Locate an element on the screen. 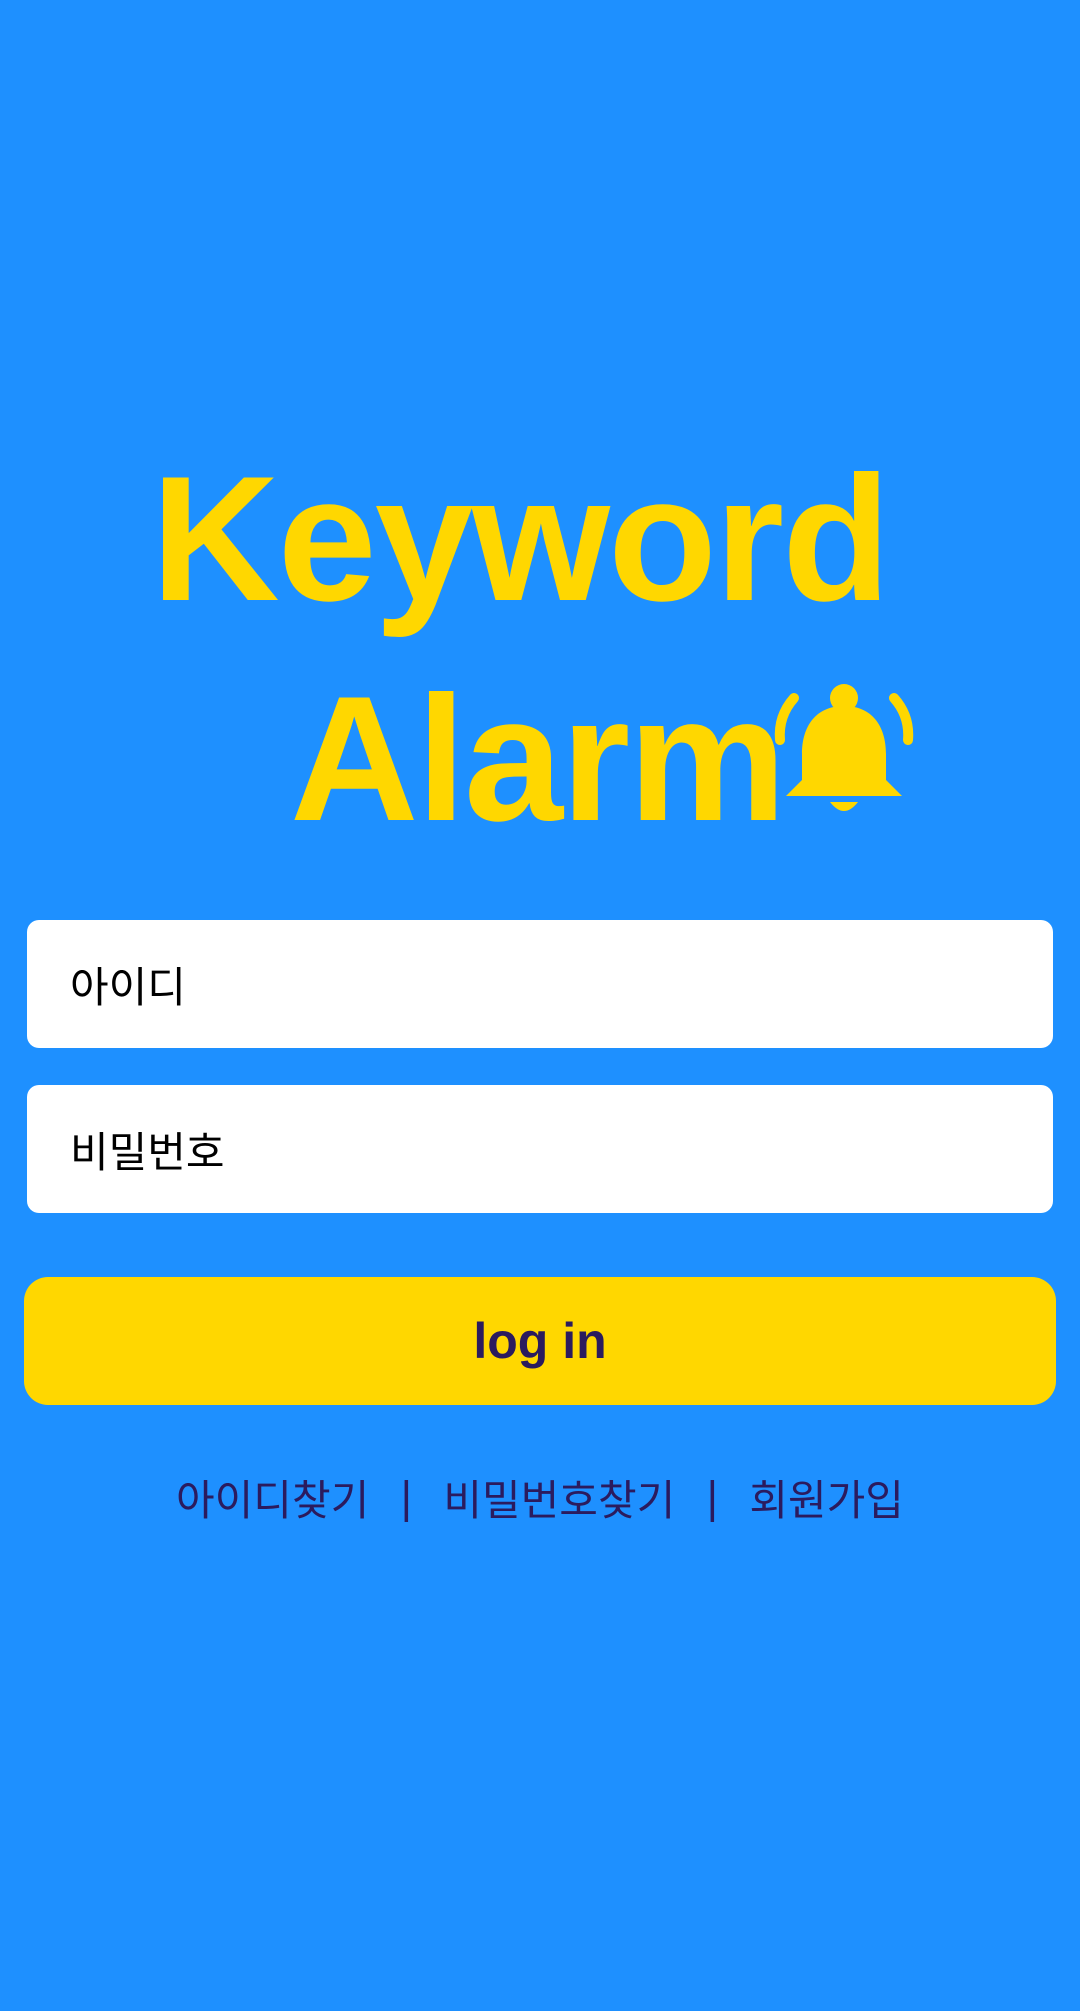 The height and width of the screenshot is (2011, 1080). find-id-link: 아이디찾기 is located at coordinates (272, 1497).